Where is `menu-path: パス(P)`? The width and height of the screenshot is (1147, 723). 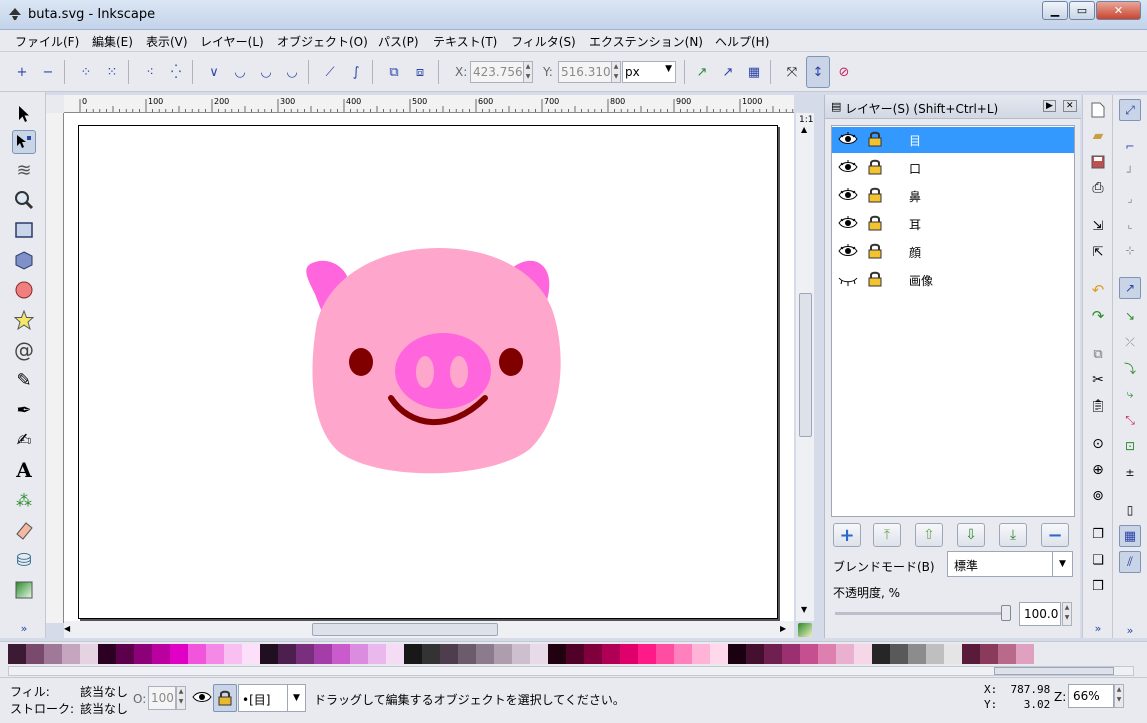
menu-path: パス(P) is located at coordinates (398, 41).